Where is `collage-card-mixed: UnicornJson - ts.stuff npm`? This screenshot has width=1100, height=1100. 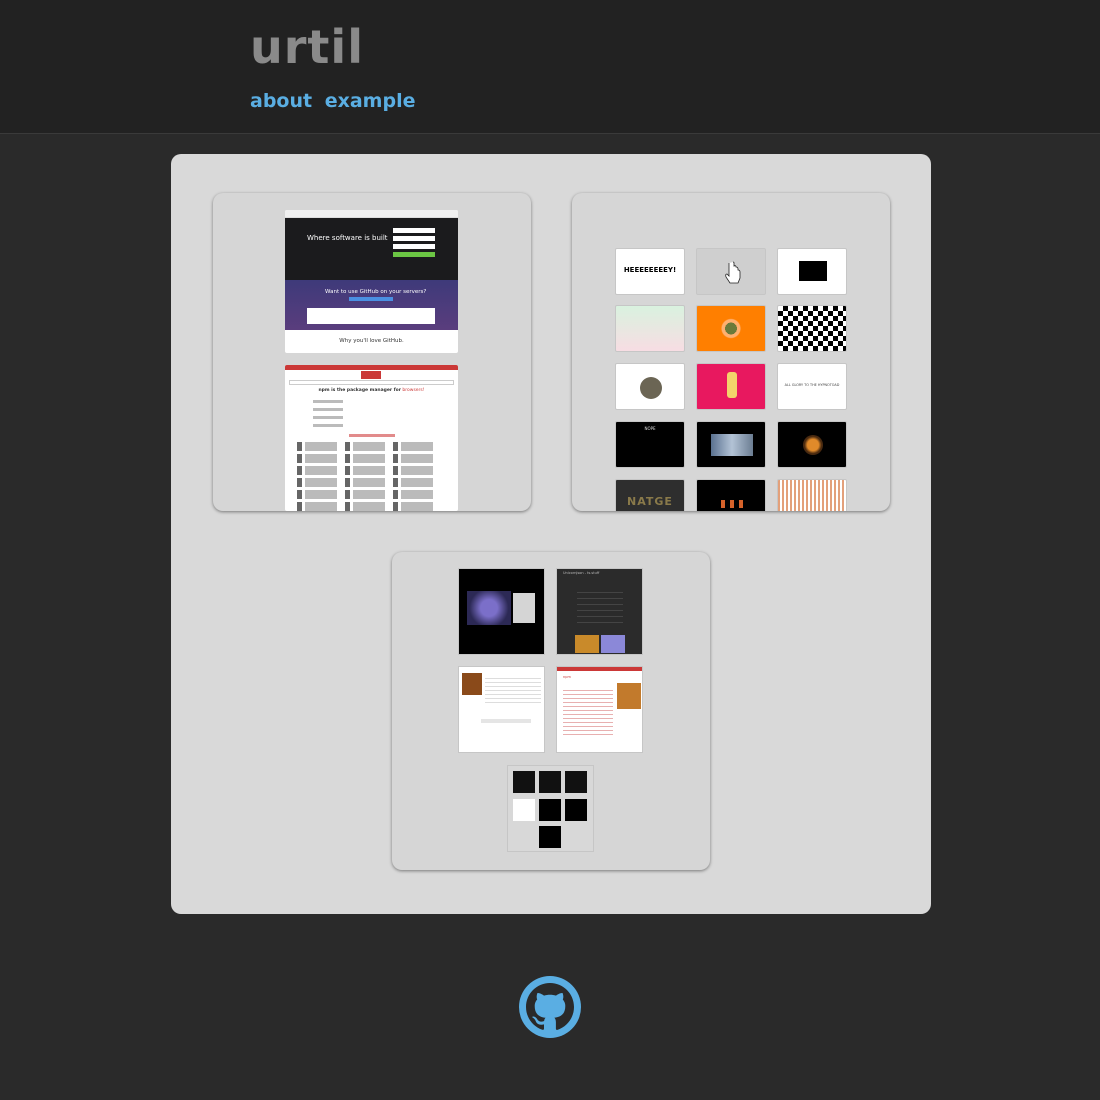 collage-card-mixed: UnicornJson - ts.stuff npm is located at coordinates (551, 711).